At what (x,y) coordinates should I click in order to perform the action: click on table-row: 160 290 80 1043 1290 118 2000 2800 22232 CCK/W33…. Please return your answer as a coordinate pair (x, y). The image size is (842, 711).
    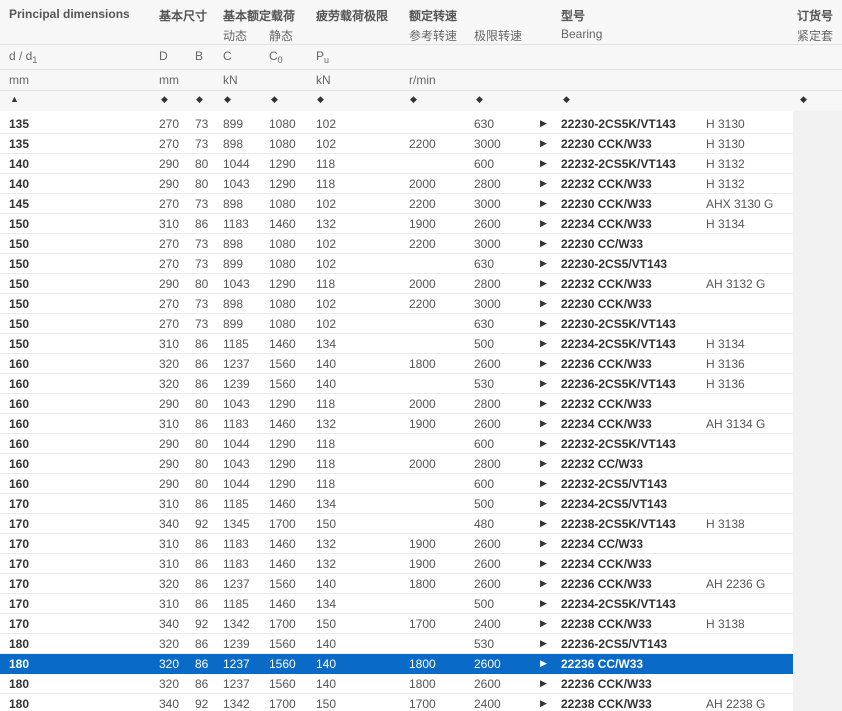
    Looking at the image, I should click on (396, 404).